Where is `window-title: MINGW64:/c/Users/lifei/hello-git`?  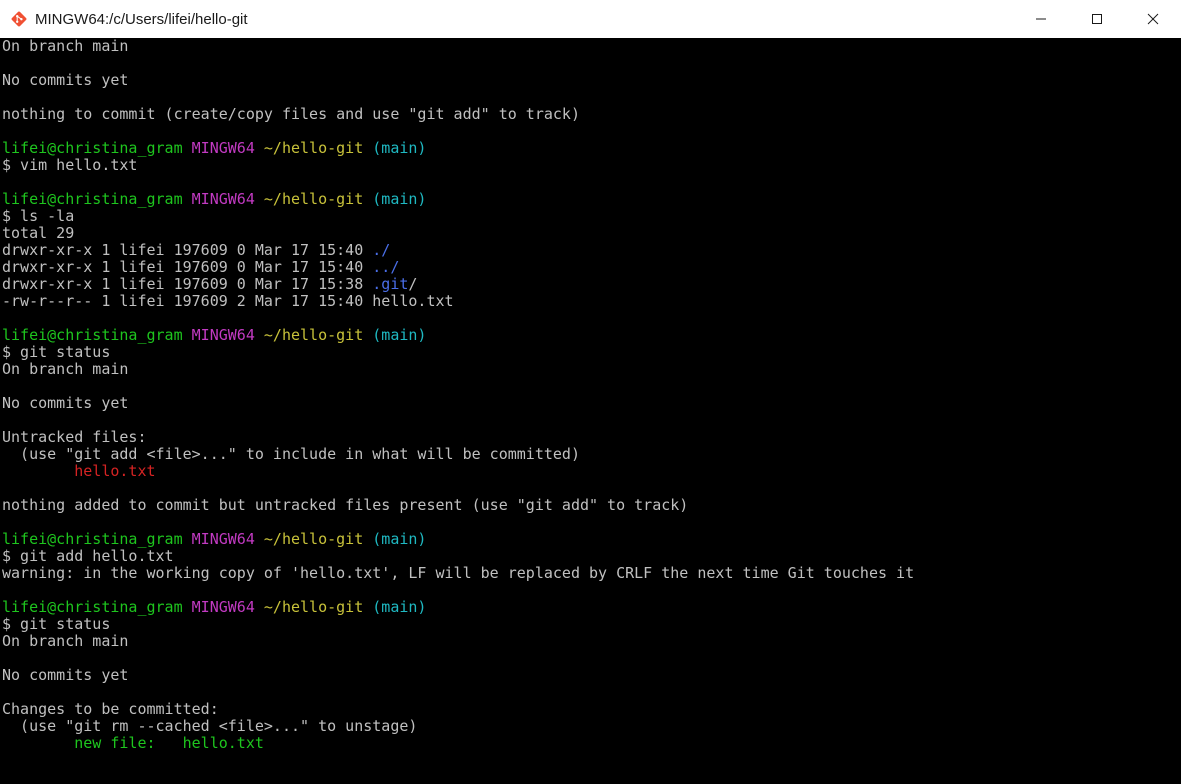
window-title: MINGW64:/c/Users/lifei/hello-git is located at coordinates (141, 19).